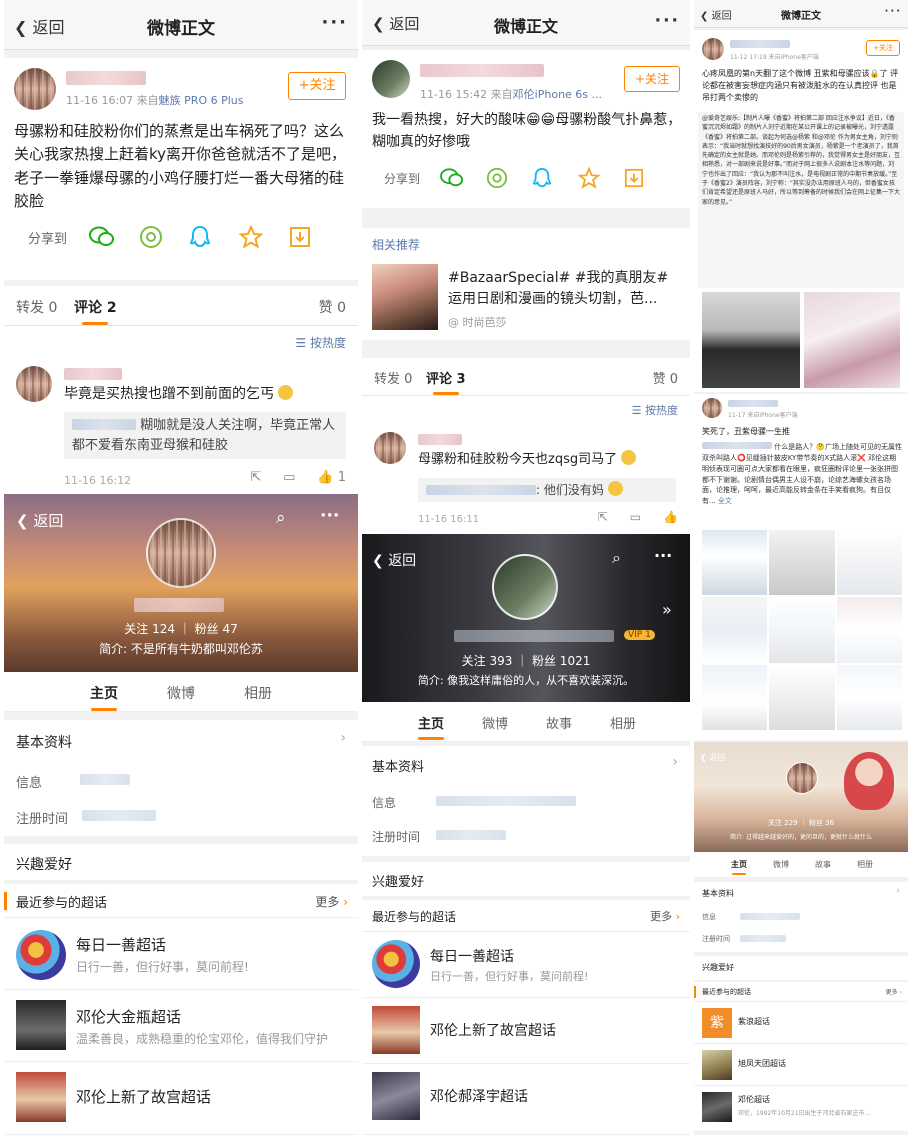 The image size is (912, 1135). Describe the element at coordinates (725, 501) in the screenshot. I see `read-more-link: 全文` at that location.